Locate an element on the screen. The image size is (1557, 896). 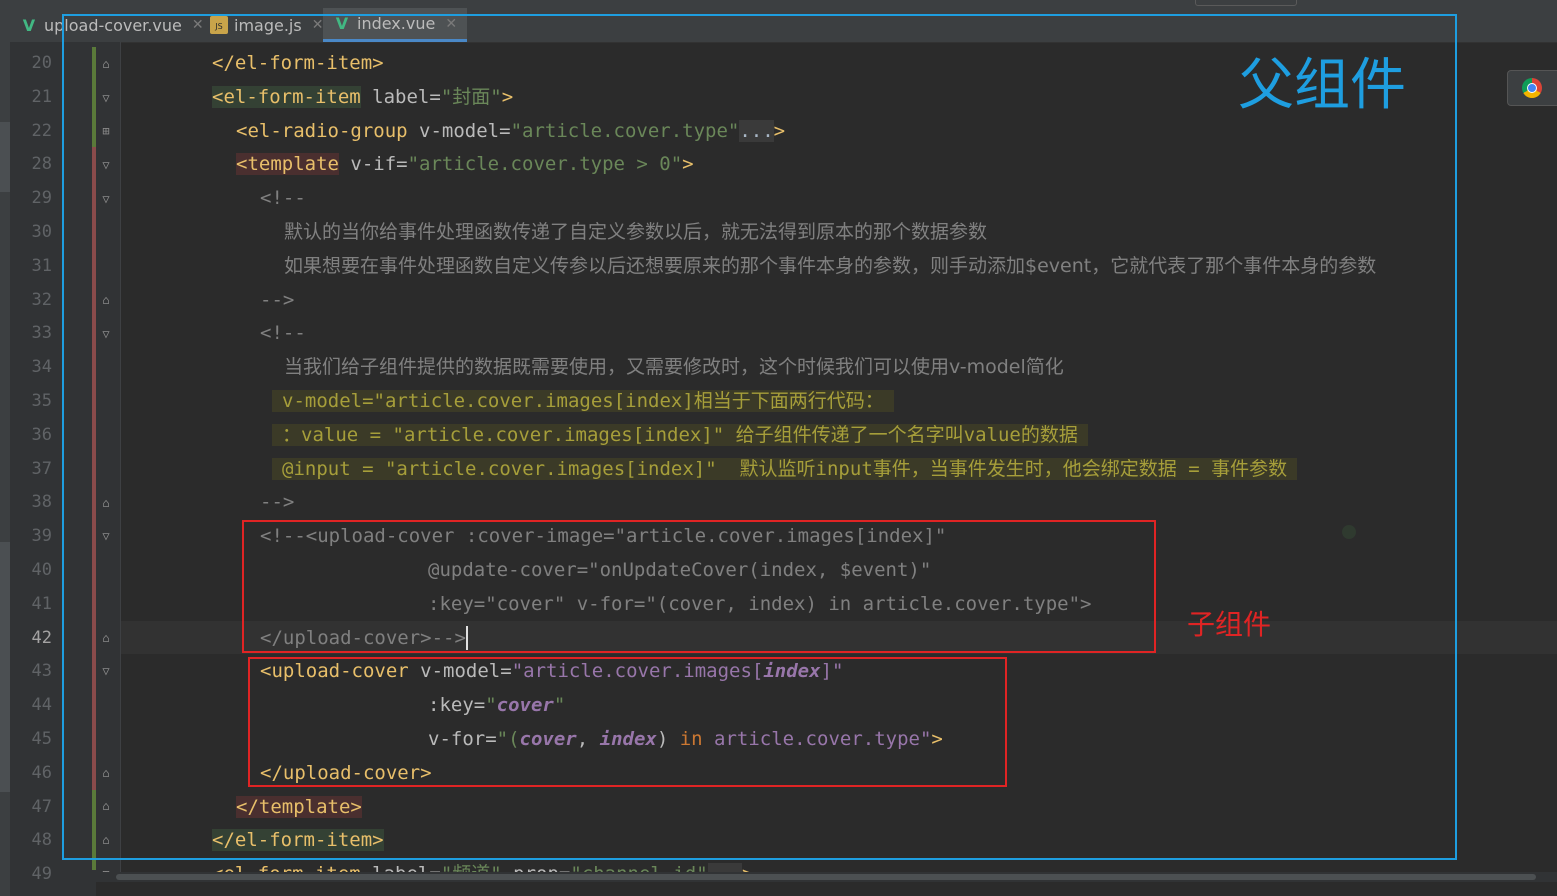
line-number: 39 is located at coordinates (41, 536).